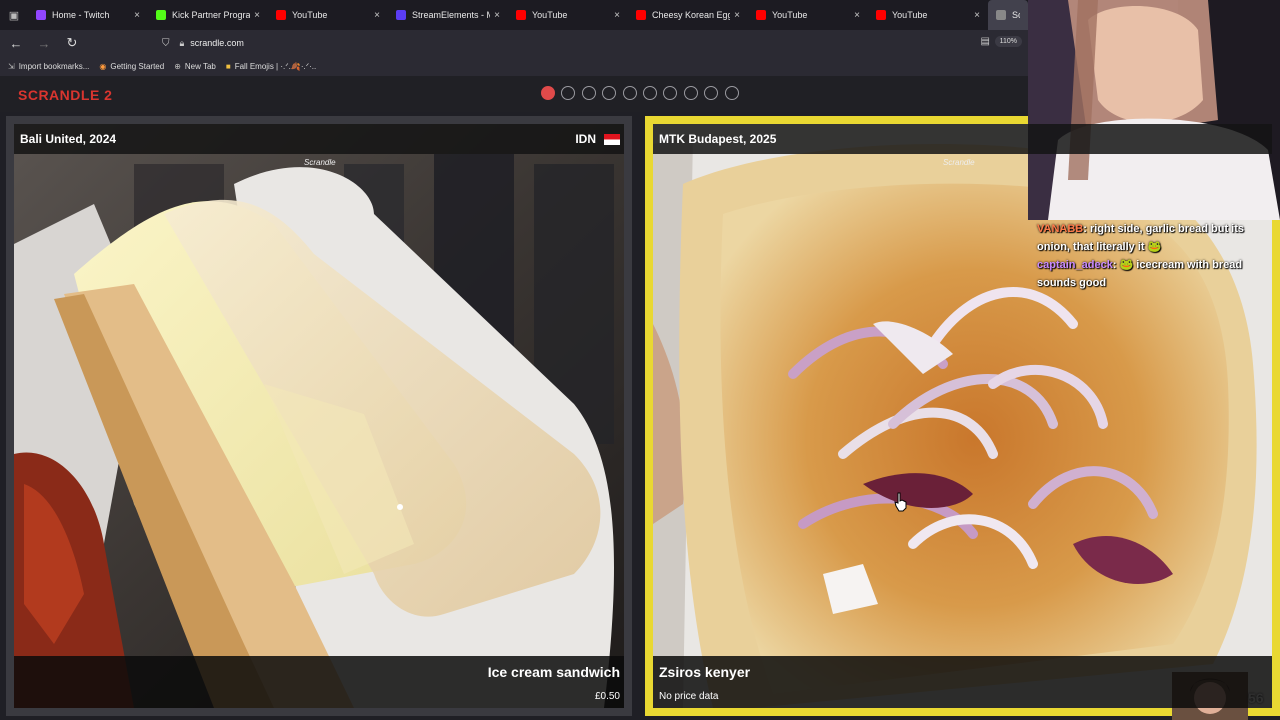  Describe the element at coordinates (1016, 15) in the screenshot. I see `tab-title: Scran` at that location.